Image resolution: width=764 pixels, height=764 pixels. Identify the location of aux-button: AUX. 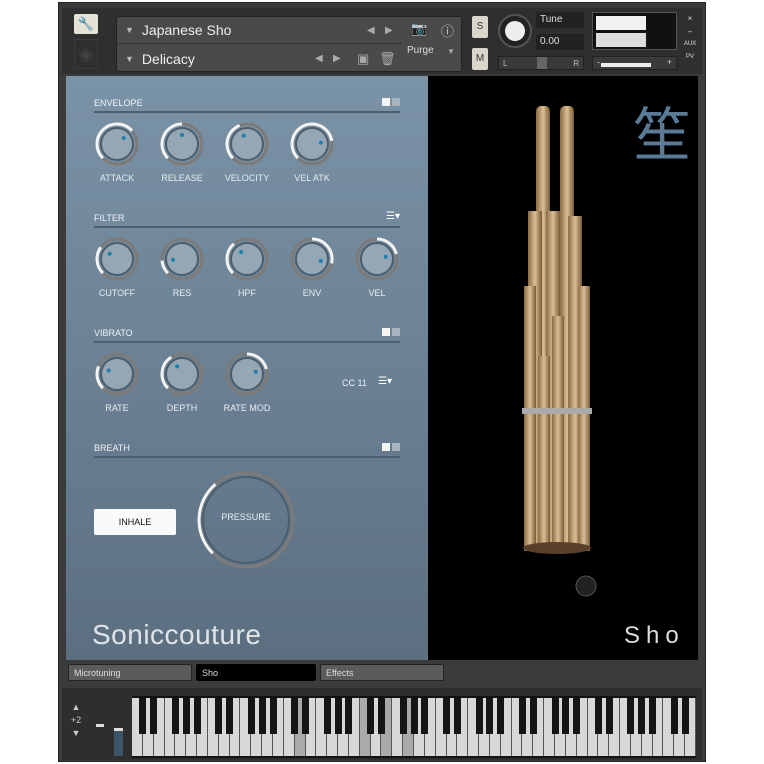
(690, 44).